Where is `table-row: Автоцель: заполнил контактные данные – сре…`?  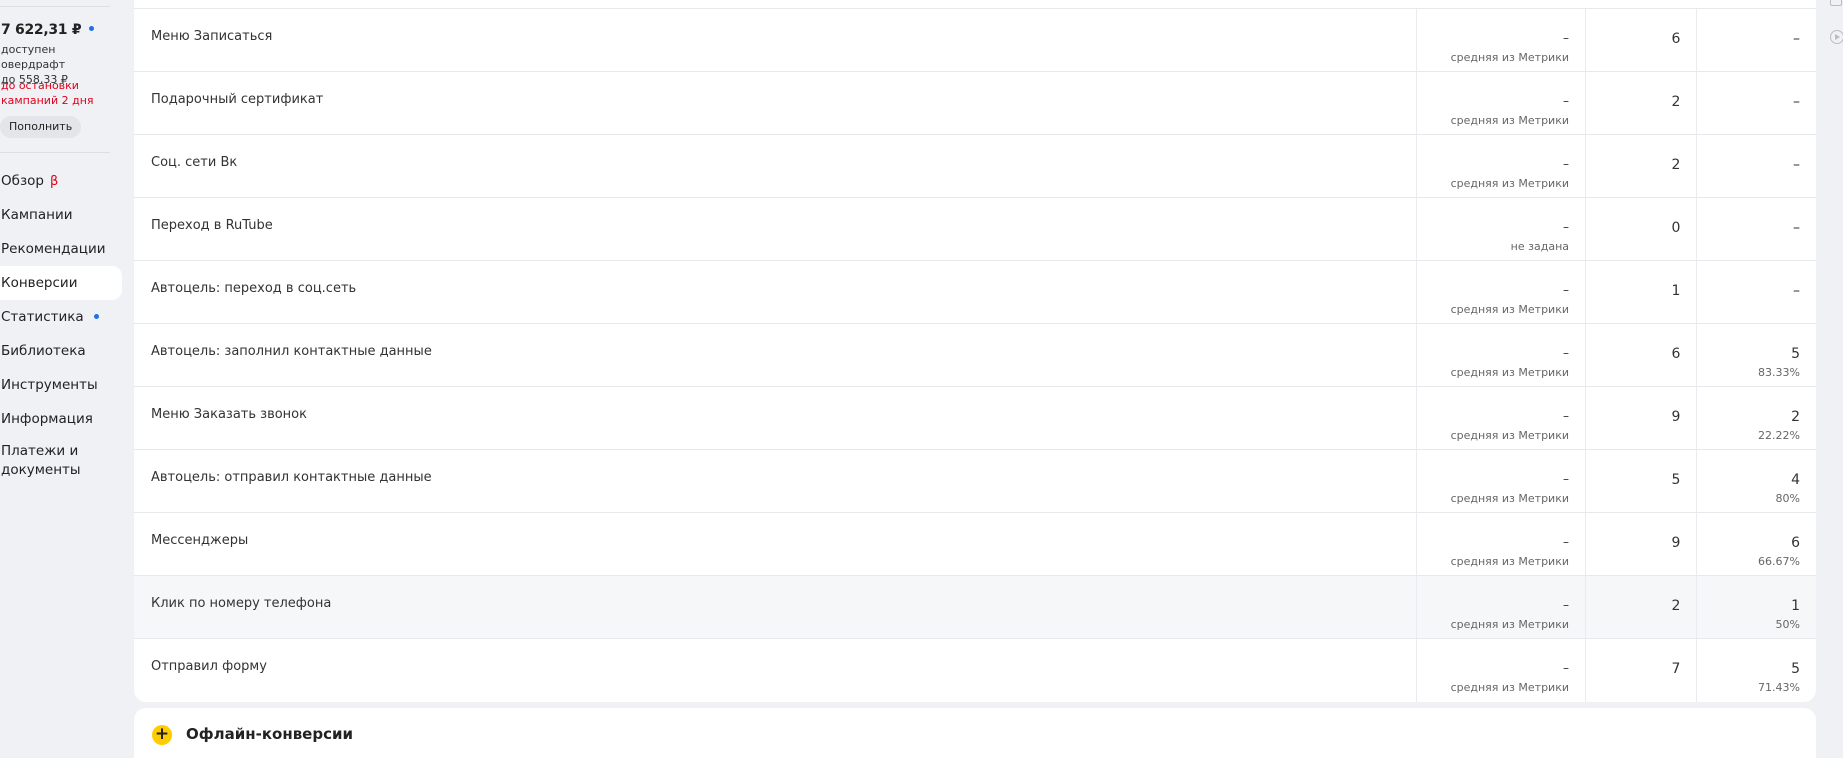
table-row: Автоцель: заполнил контактные данные – сре… is located at coordinates (975, 355).